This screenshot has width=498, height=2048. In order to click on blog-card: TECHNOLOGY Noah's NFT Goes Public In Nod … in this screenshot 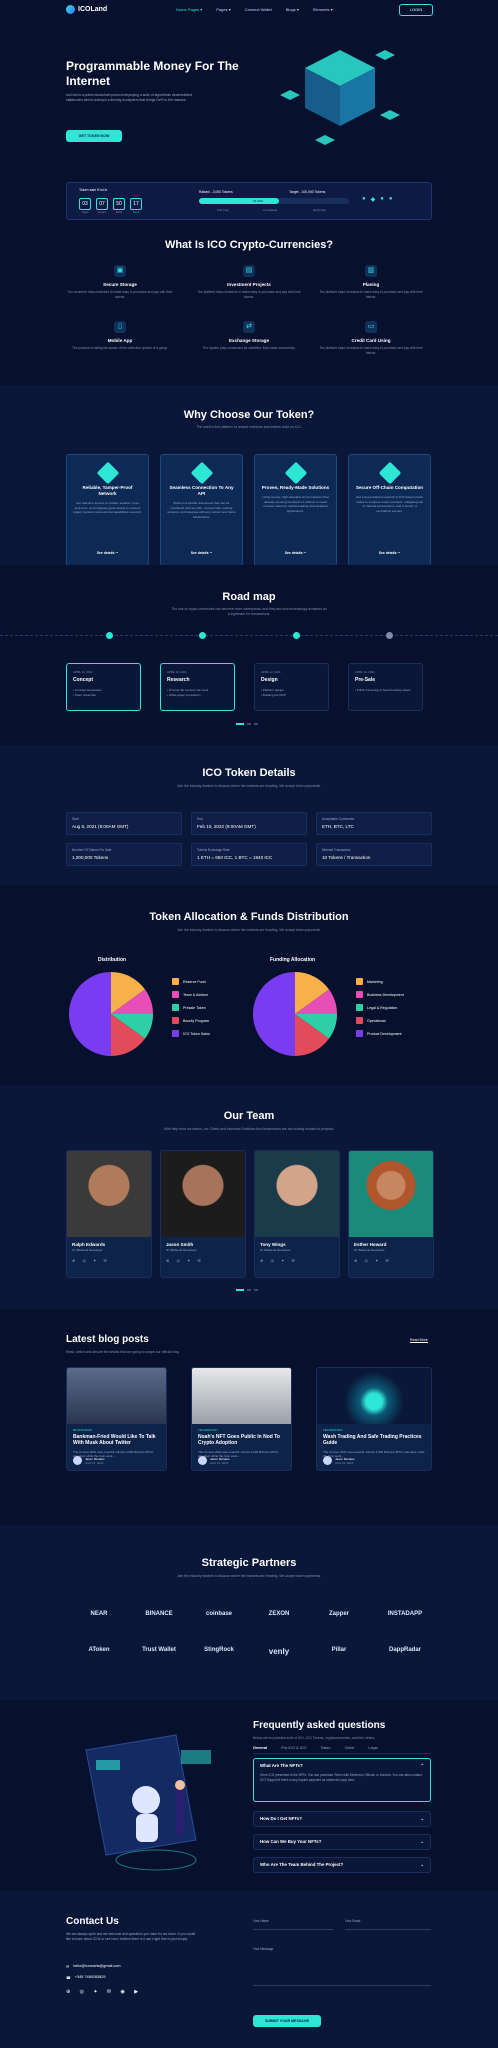, I will do `click(241, 1419)`.